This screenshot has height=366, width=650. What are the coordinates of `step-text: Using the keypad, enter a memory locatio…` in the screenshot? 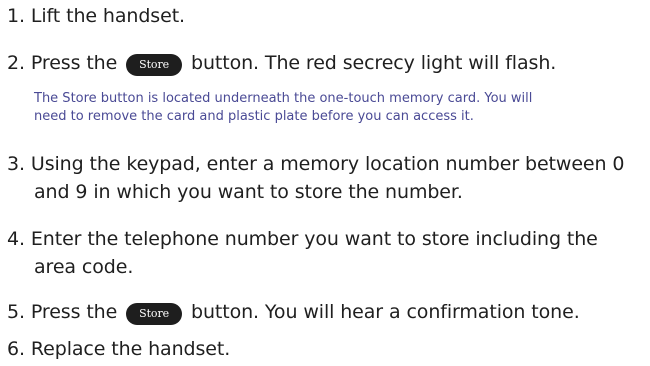 It's located at (327, 164).